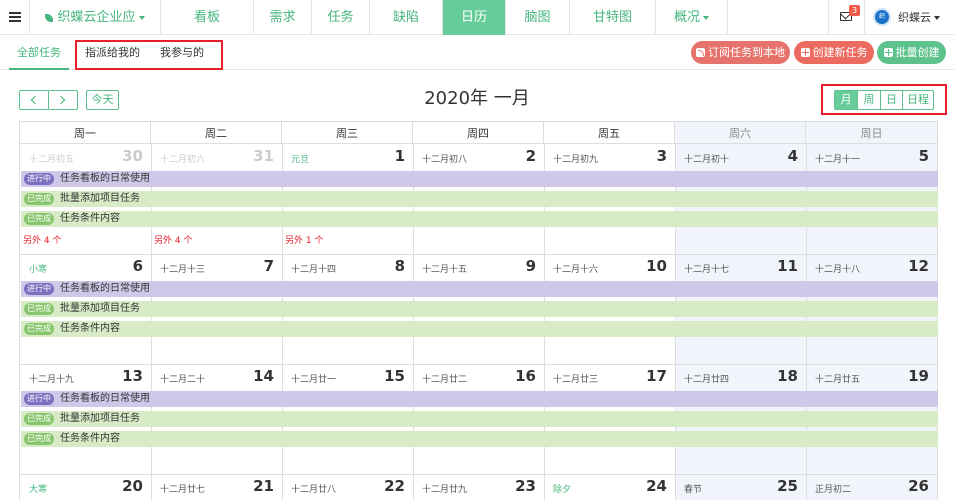  I want to click on weekday-header: 周五, so click(609, 132).